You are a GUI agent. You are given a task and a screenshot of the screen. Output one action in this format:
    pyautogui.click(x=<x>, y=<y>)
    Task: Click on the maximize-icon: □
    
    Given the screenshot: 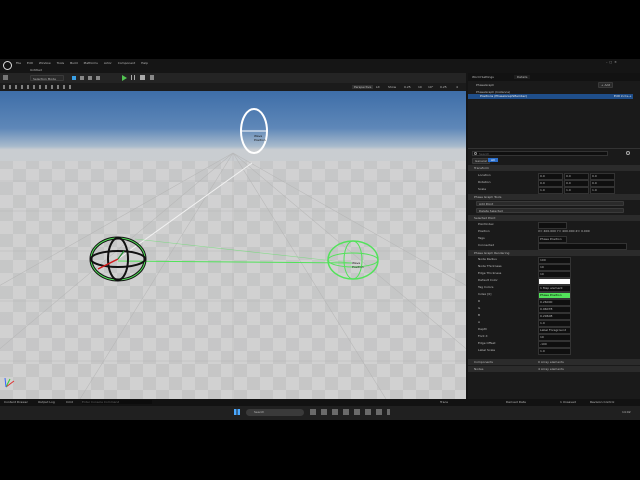 What is the action you would take?
    pyautogui.click(x=610, y=62)
    